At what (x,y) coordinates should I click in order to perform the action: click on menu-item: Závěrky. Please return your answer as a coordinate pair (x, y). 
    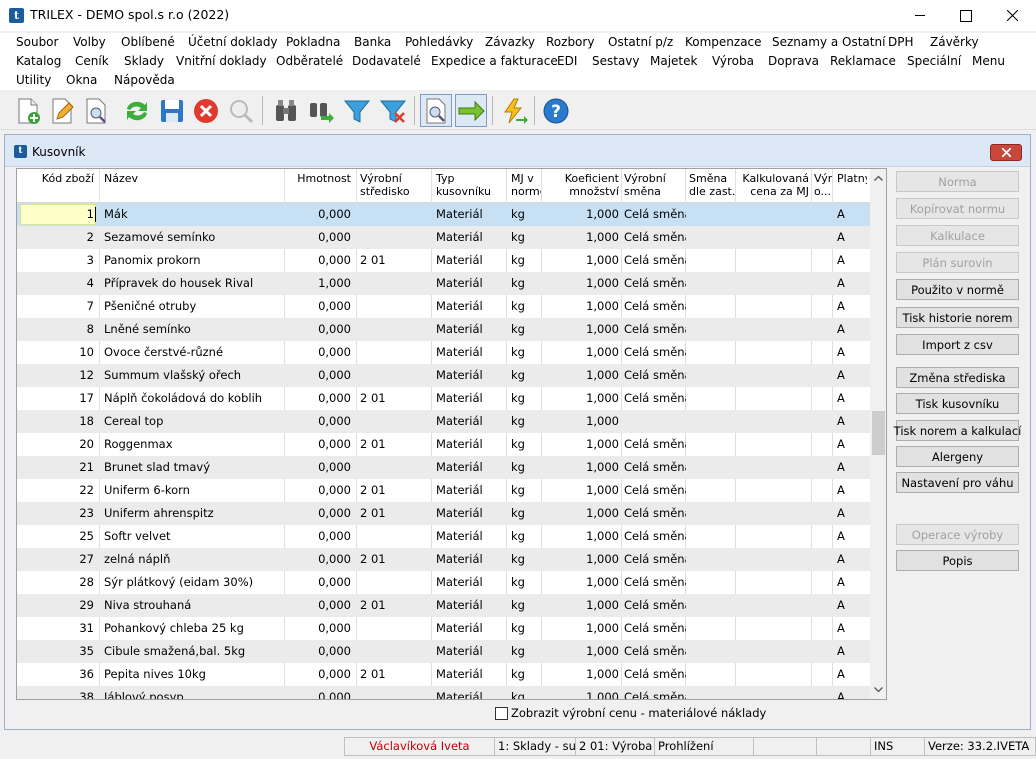
    Looking at the image, I should click on (954, 42).